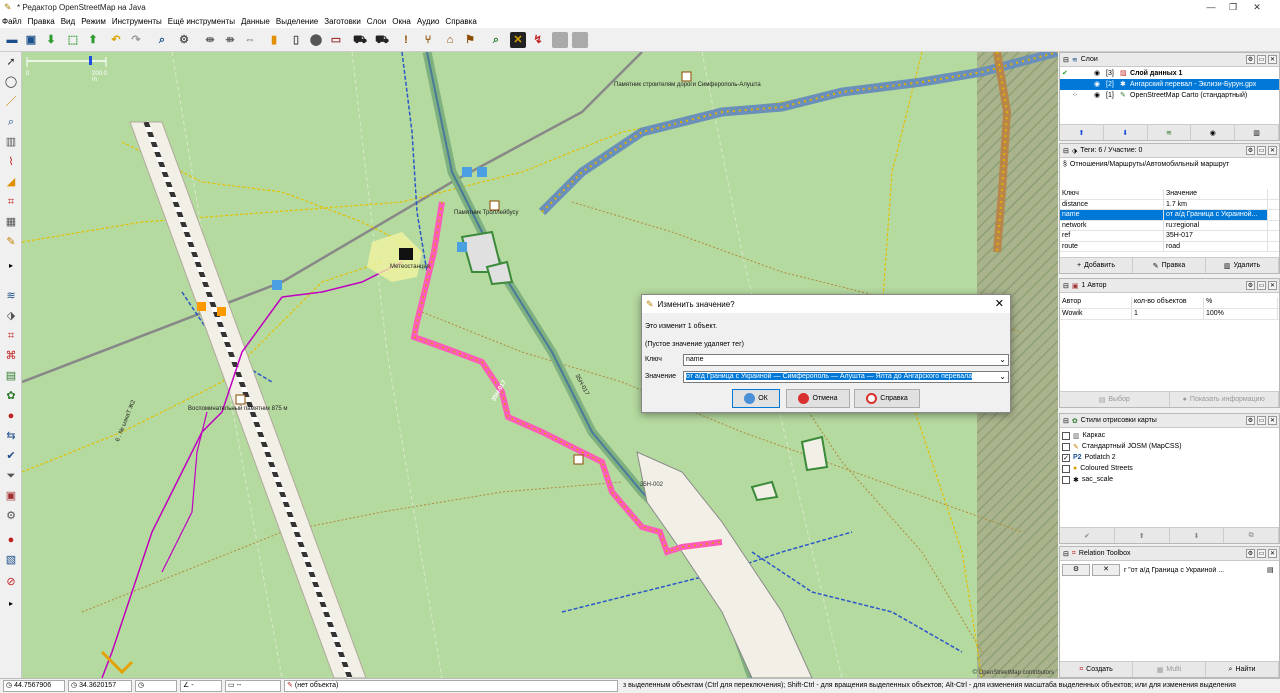 The width and height of the screenshot is (1280, 693). What do you see at coordinates (11, 122) in the screenshot?
I see `zoom-mode-icon: ⌕` at bounding box center [11, 122].